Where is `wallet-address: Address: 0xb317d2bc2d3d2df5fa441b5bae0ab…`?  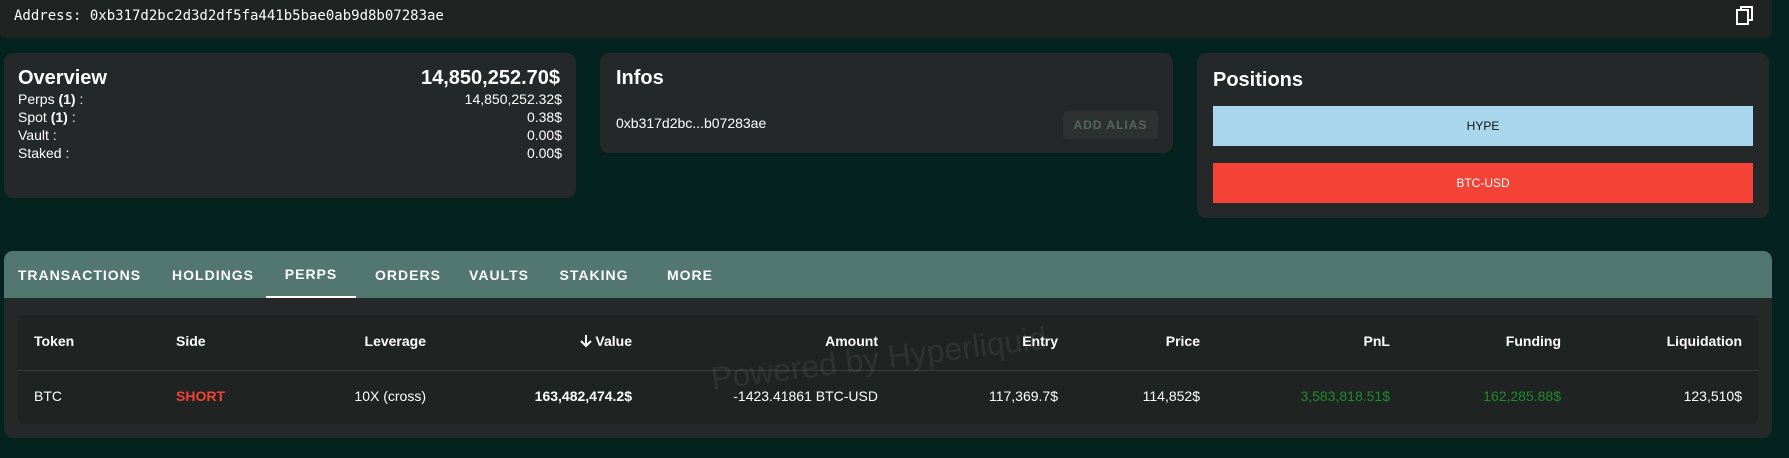 wallet-address: Address: 0xb317d2bc2d3d2df5fa441b5bae0ab… is located at coordinates (229, 16).